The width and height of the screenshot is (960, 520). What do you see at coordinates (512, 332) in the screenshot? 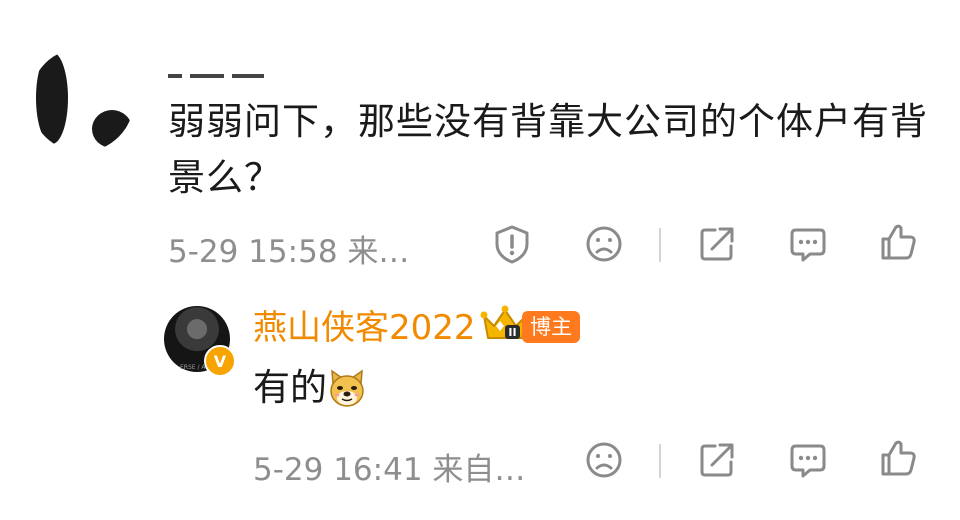
I see `crown-level-text: II` at bounding box center [512, 332].